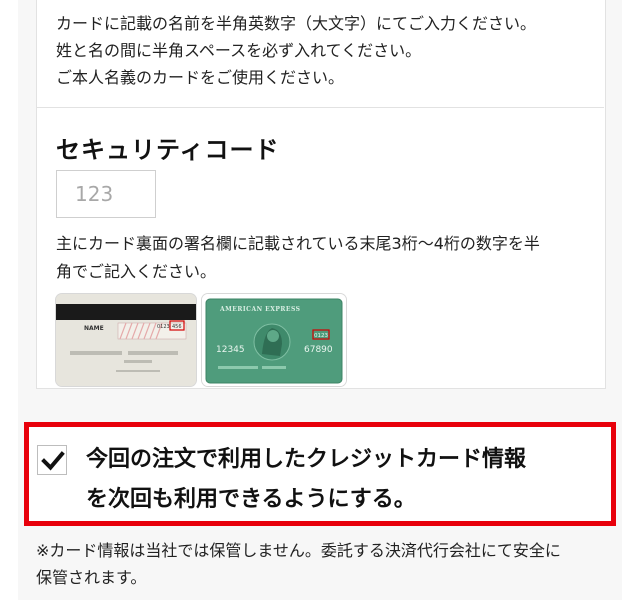 This screenshot has width=640, height=600. What do you see at coordinates (177, 327) in the screenshot?
I see `card-back-code: 456` at bounding box center [177, 327].